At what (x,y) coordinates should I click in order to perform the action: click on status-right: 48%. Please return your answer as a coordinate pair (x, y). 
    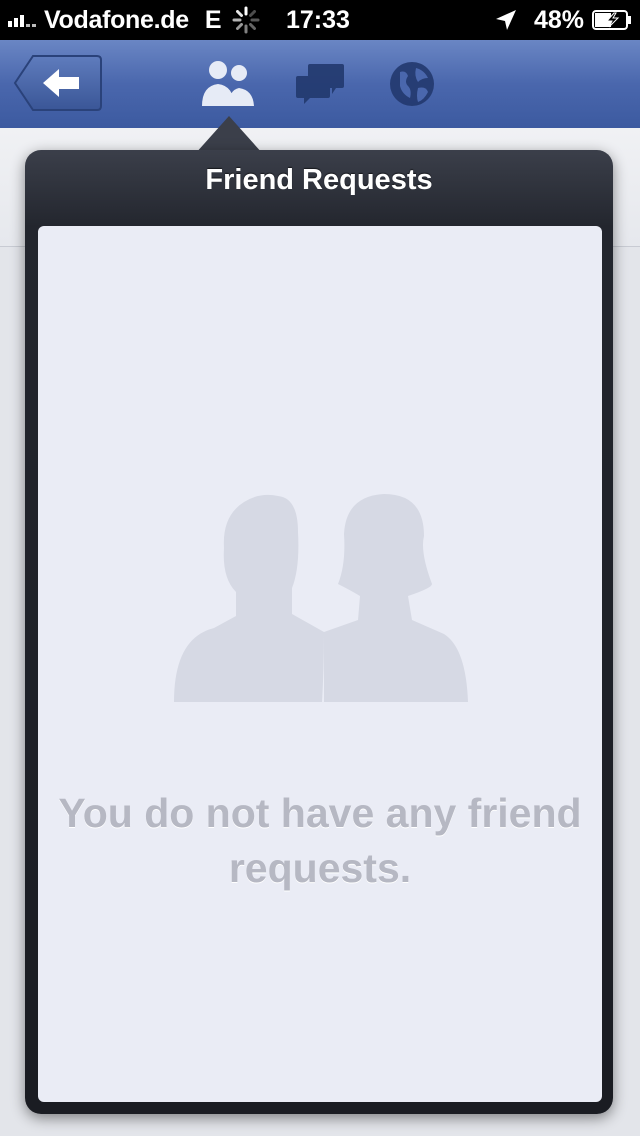
    Looking at the image, I should click on (563, 20).